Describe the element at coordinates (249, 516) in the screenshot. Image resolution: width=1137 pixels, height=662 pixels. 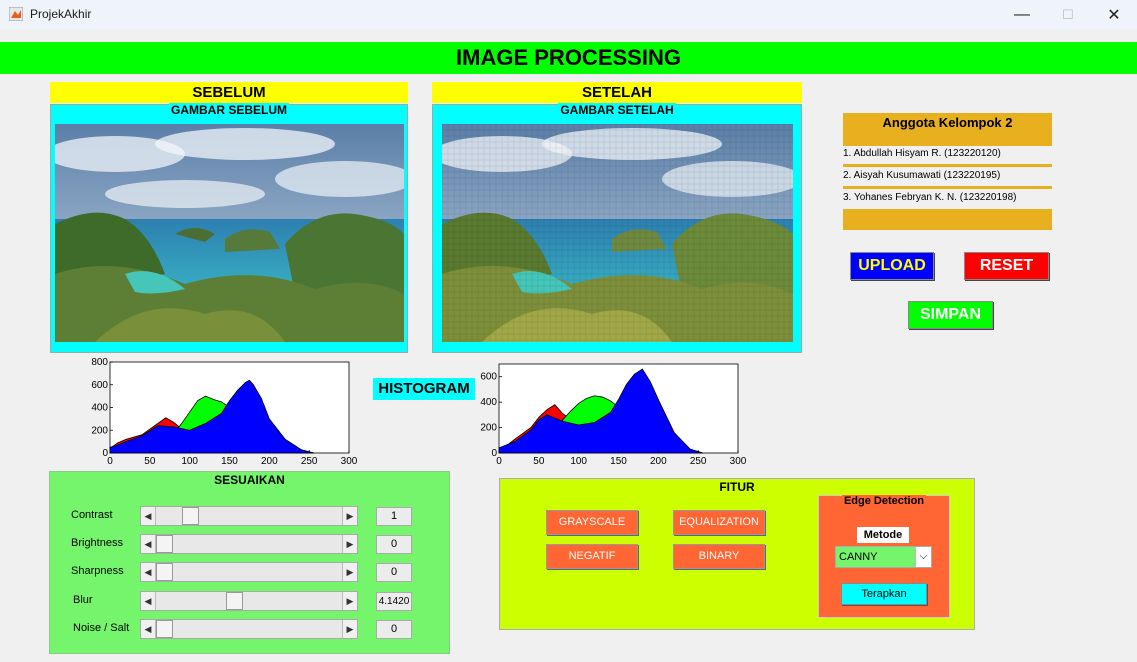
I see `slider-contrast: ◀ ▶` at that location.